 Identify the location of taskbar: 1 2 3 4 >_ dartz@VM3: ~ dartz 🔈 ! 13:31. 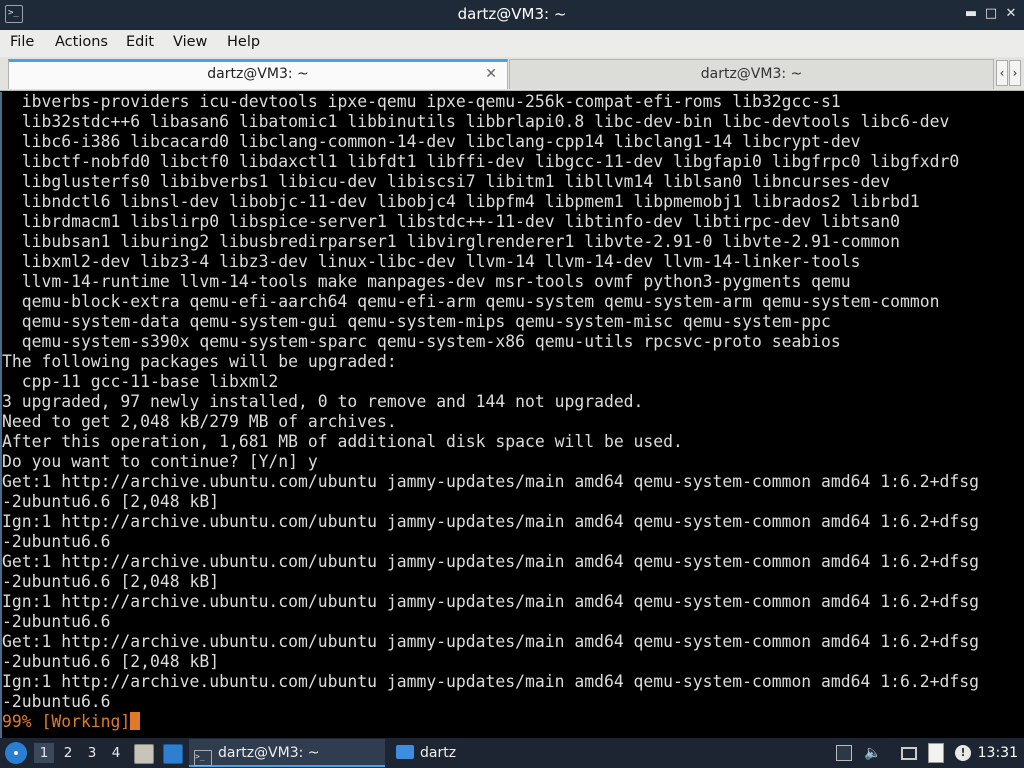
(512, 753).